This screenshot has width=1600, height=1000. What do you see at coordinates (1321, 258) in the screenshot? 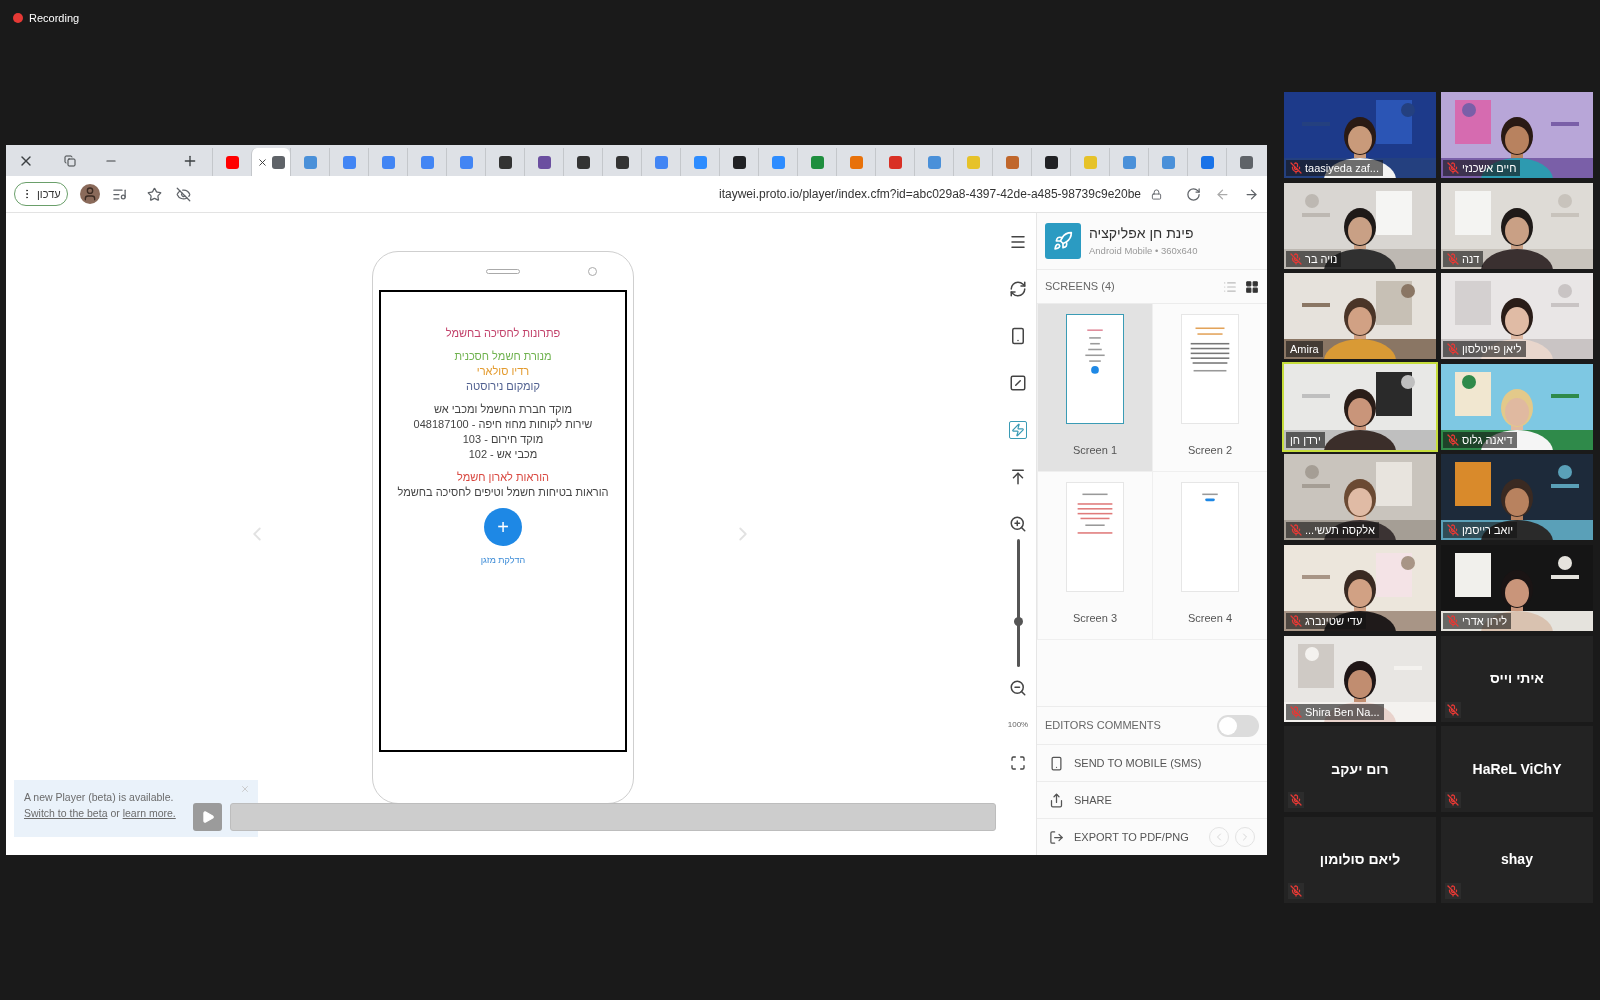
I see `participant-name: נויה בר` at bounding box center [1321, 258].